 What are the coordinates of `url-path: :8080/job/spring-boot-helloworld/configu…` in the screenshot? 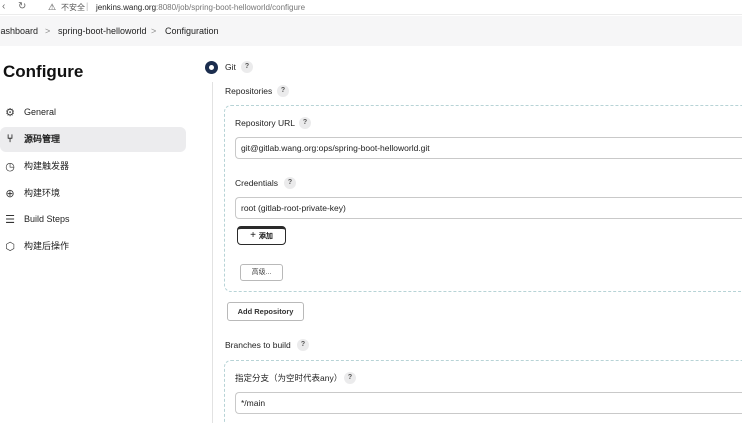 It's located at (231, 7).